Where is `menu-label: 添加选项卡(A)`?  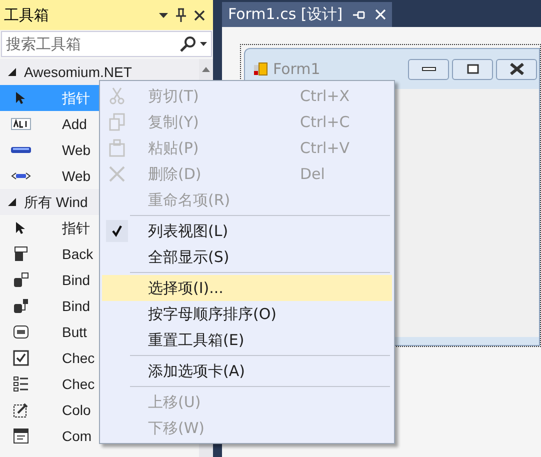
menu-label: 添加选项卡(A) is located at coordinates (196, 371).